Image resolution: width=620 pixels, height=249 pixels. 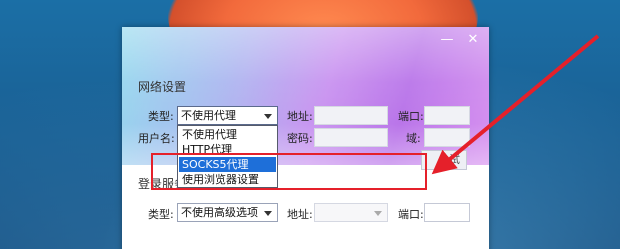 What do you see at coordinates (162, 87) in the screenshot?
I see `network-section-title: 网络设置` at bounding box center [162, 87].